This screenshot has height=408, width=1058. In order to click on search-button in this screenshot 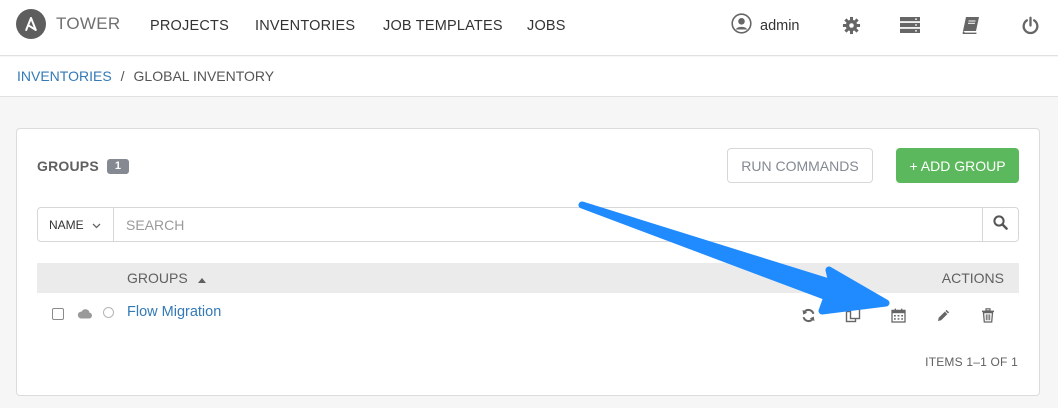, I will do `click(1000, 224)`.